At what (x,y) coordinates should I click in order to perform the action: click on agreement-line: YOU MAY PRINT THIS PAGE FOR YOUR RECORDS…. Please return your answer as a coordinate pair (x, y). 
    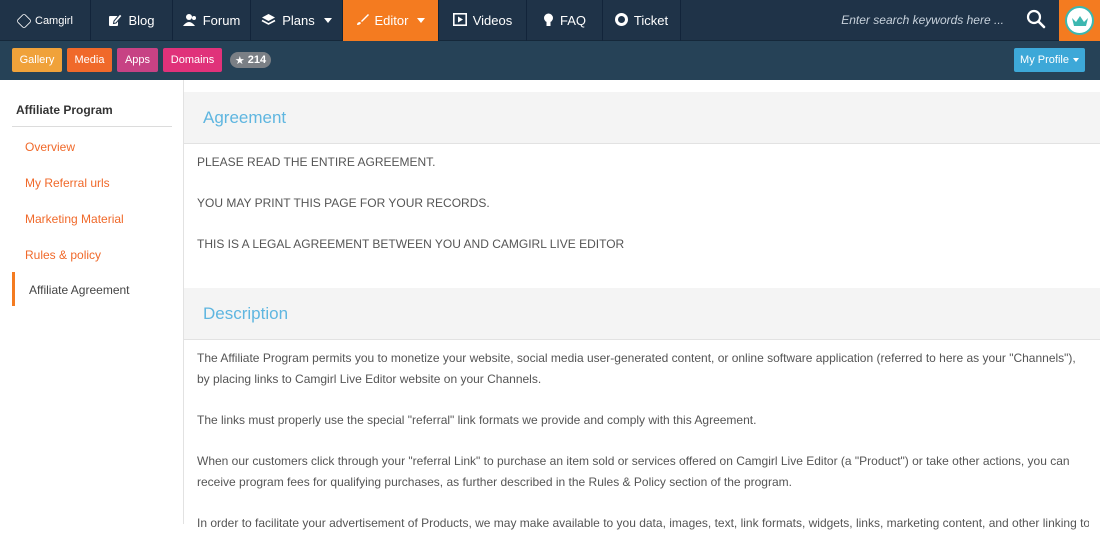
    Looking at the image, I should click on (343, 203).